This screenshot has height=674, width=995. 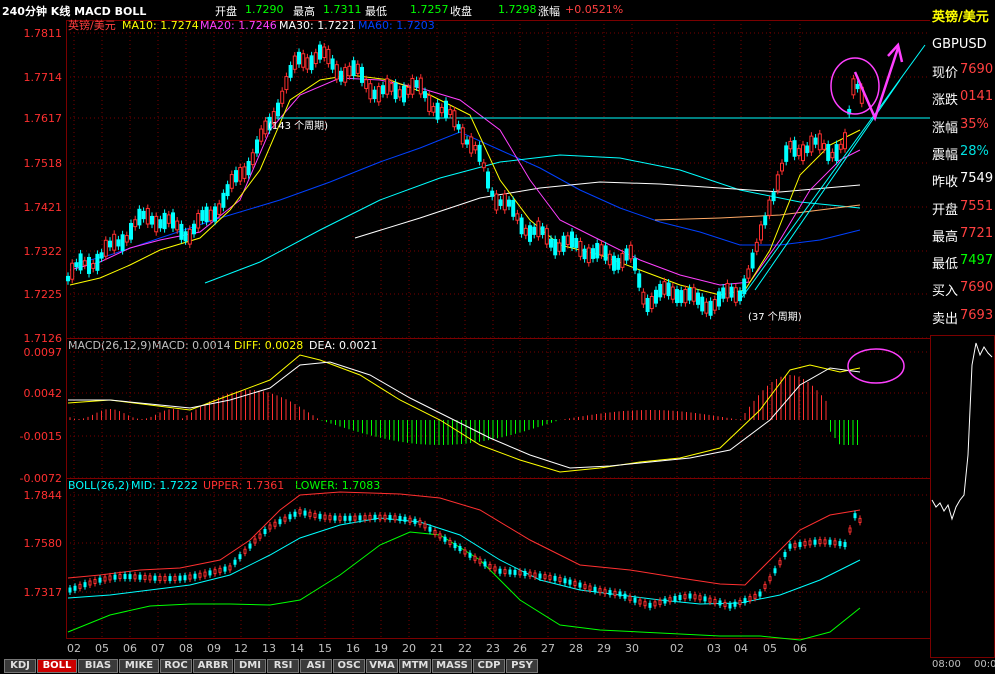 I want to click on tab-cdp: CDP, so click(x=489, y=666).